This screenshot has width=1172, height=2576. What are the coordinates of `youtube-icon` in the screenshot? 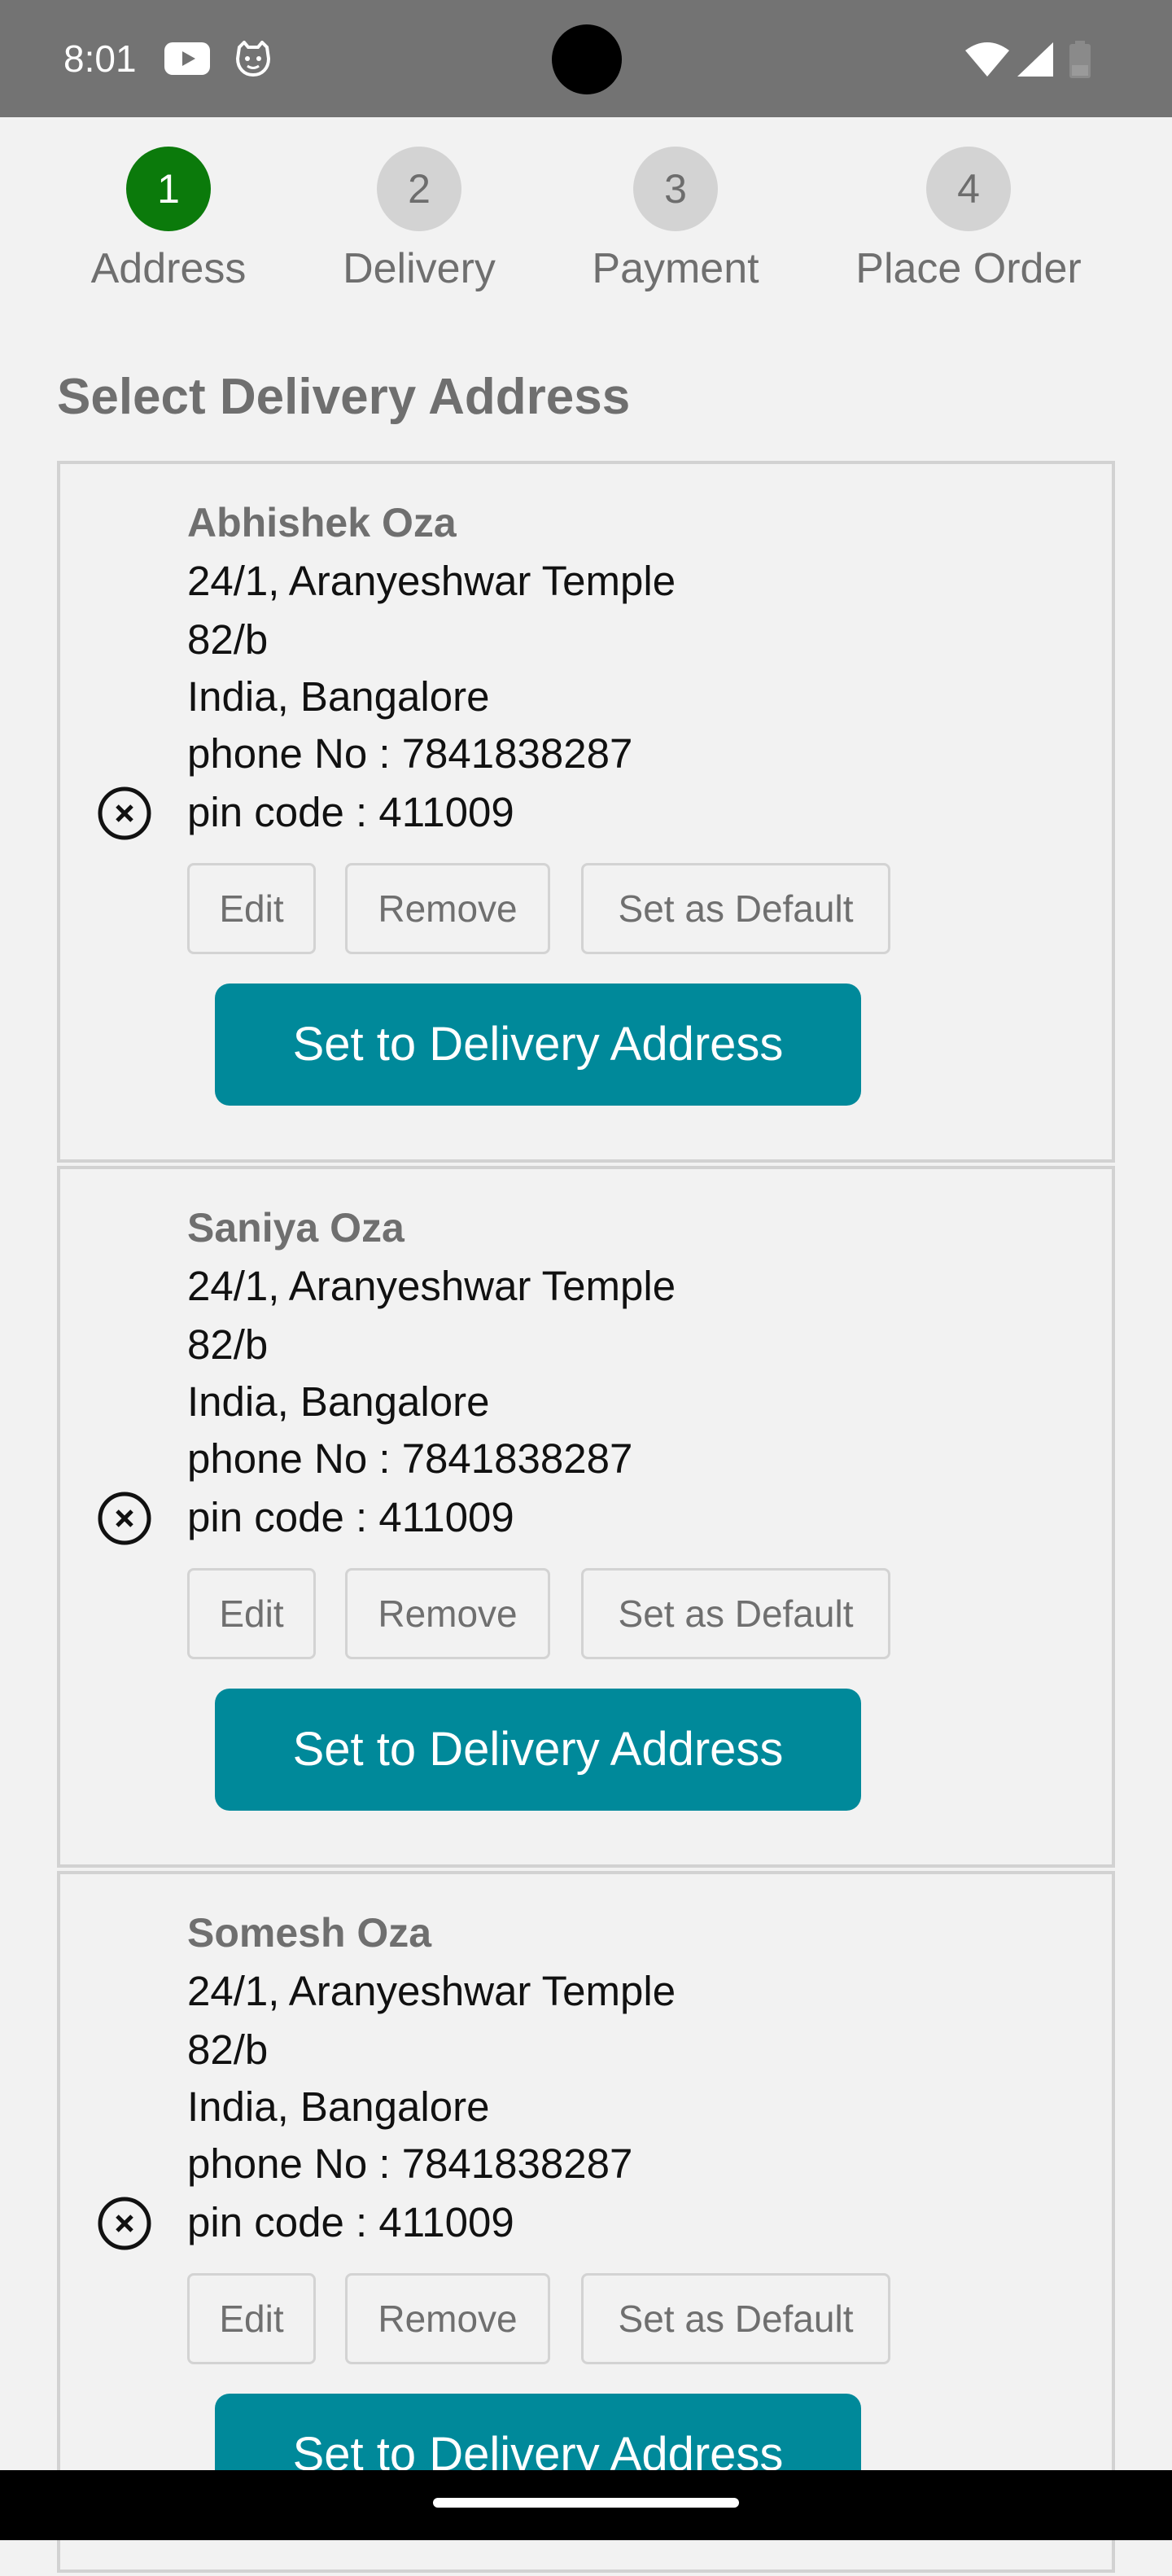 It's located at (187, 60).